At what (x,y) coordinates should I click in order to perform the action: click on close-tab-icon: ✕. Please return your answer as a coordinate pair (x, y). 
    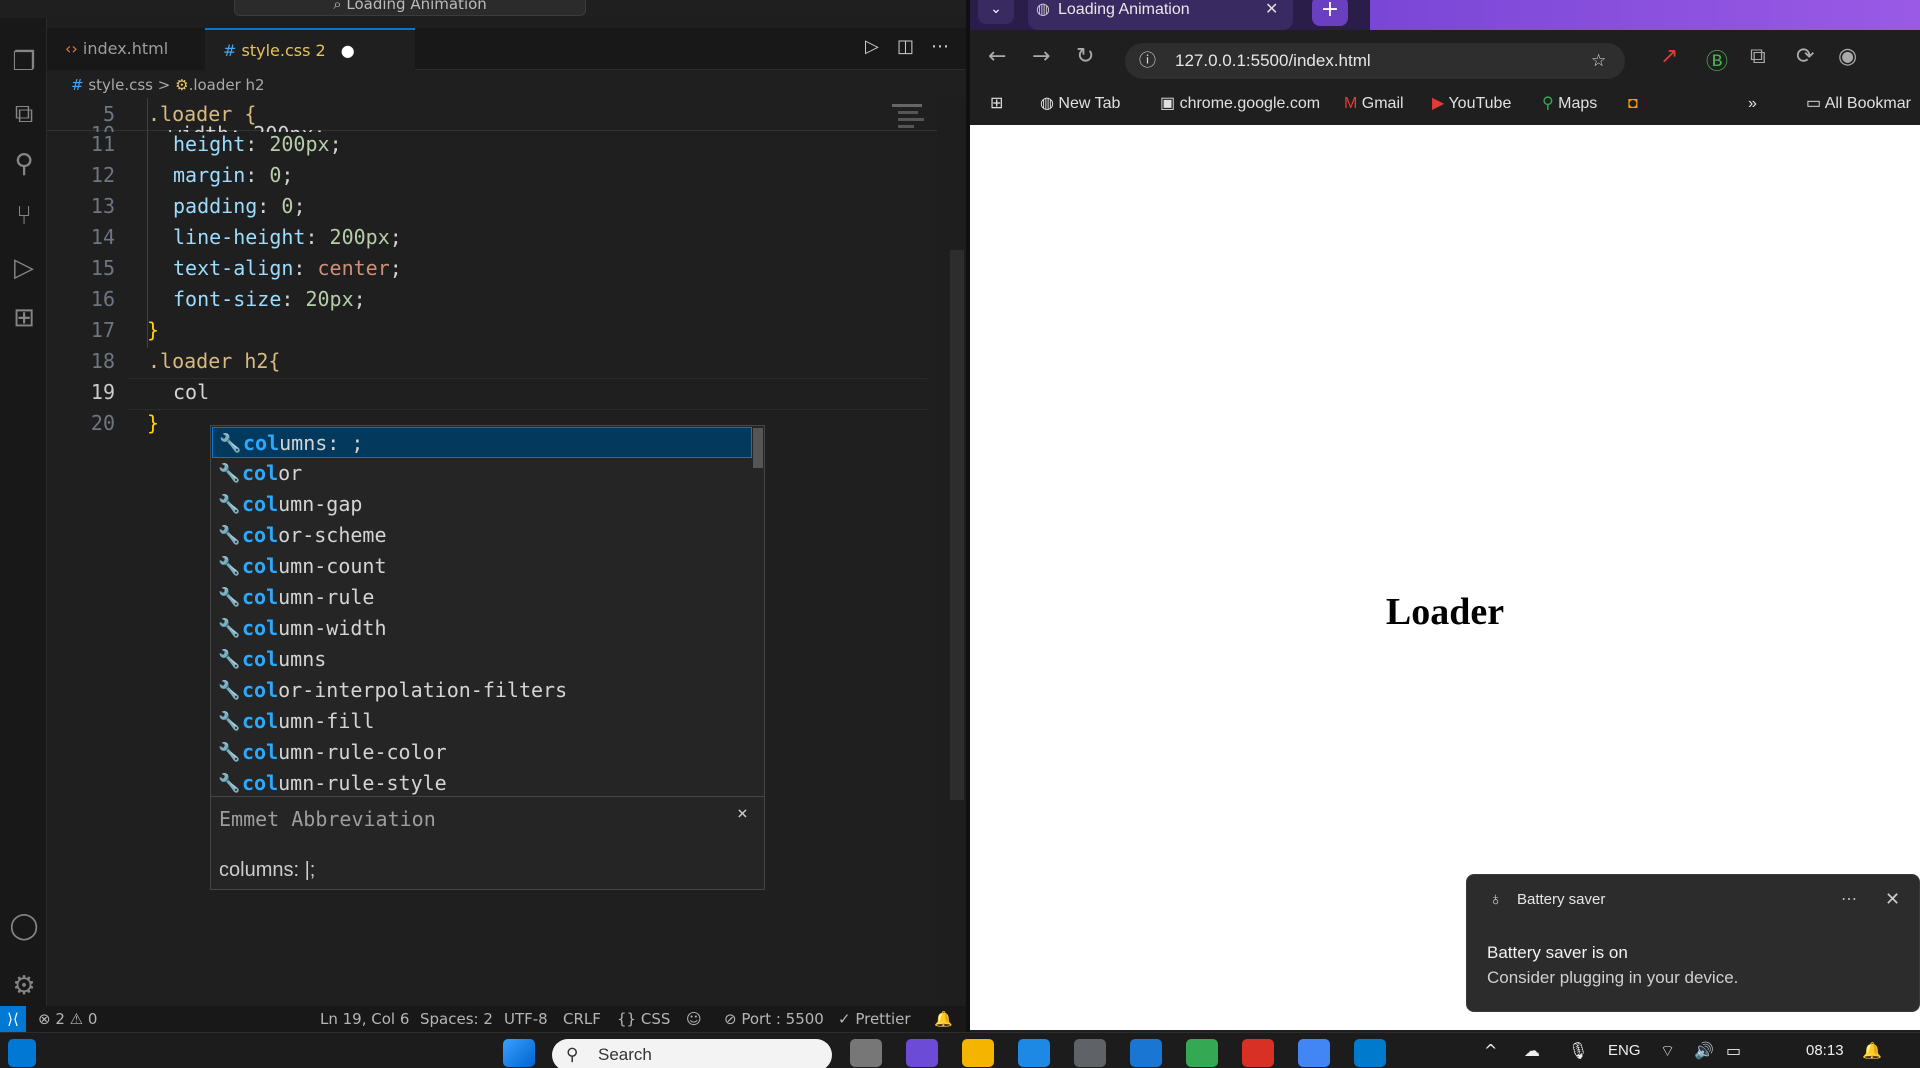
    Looking at the image, I should click on (1271, 10).